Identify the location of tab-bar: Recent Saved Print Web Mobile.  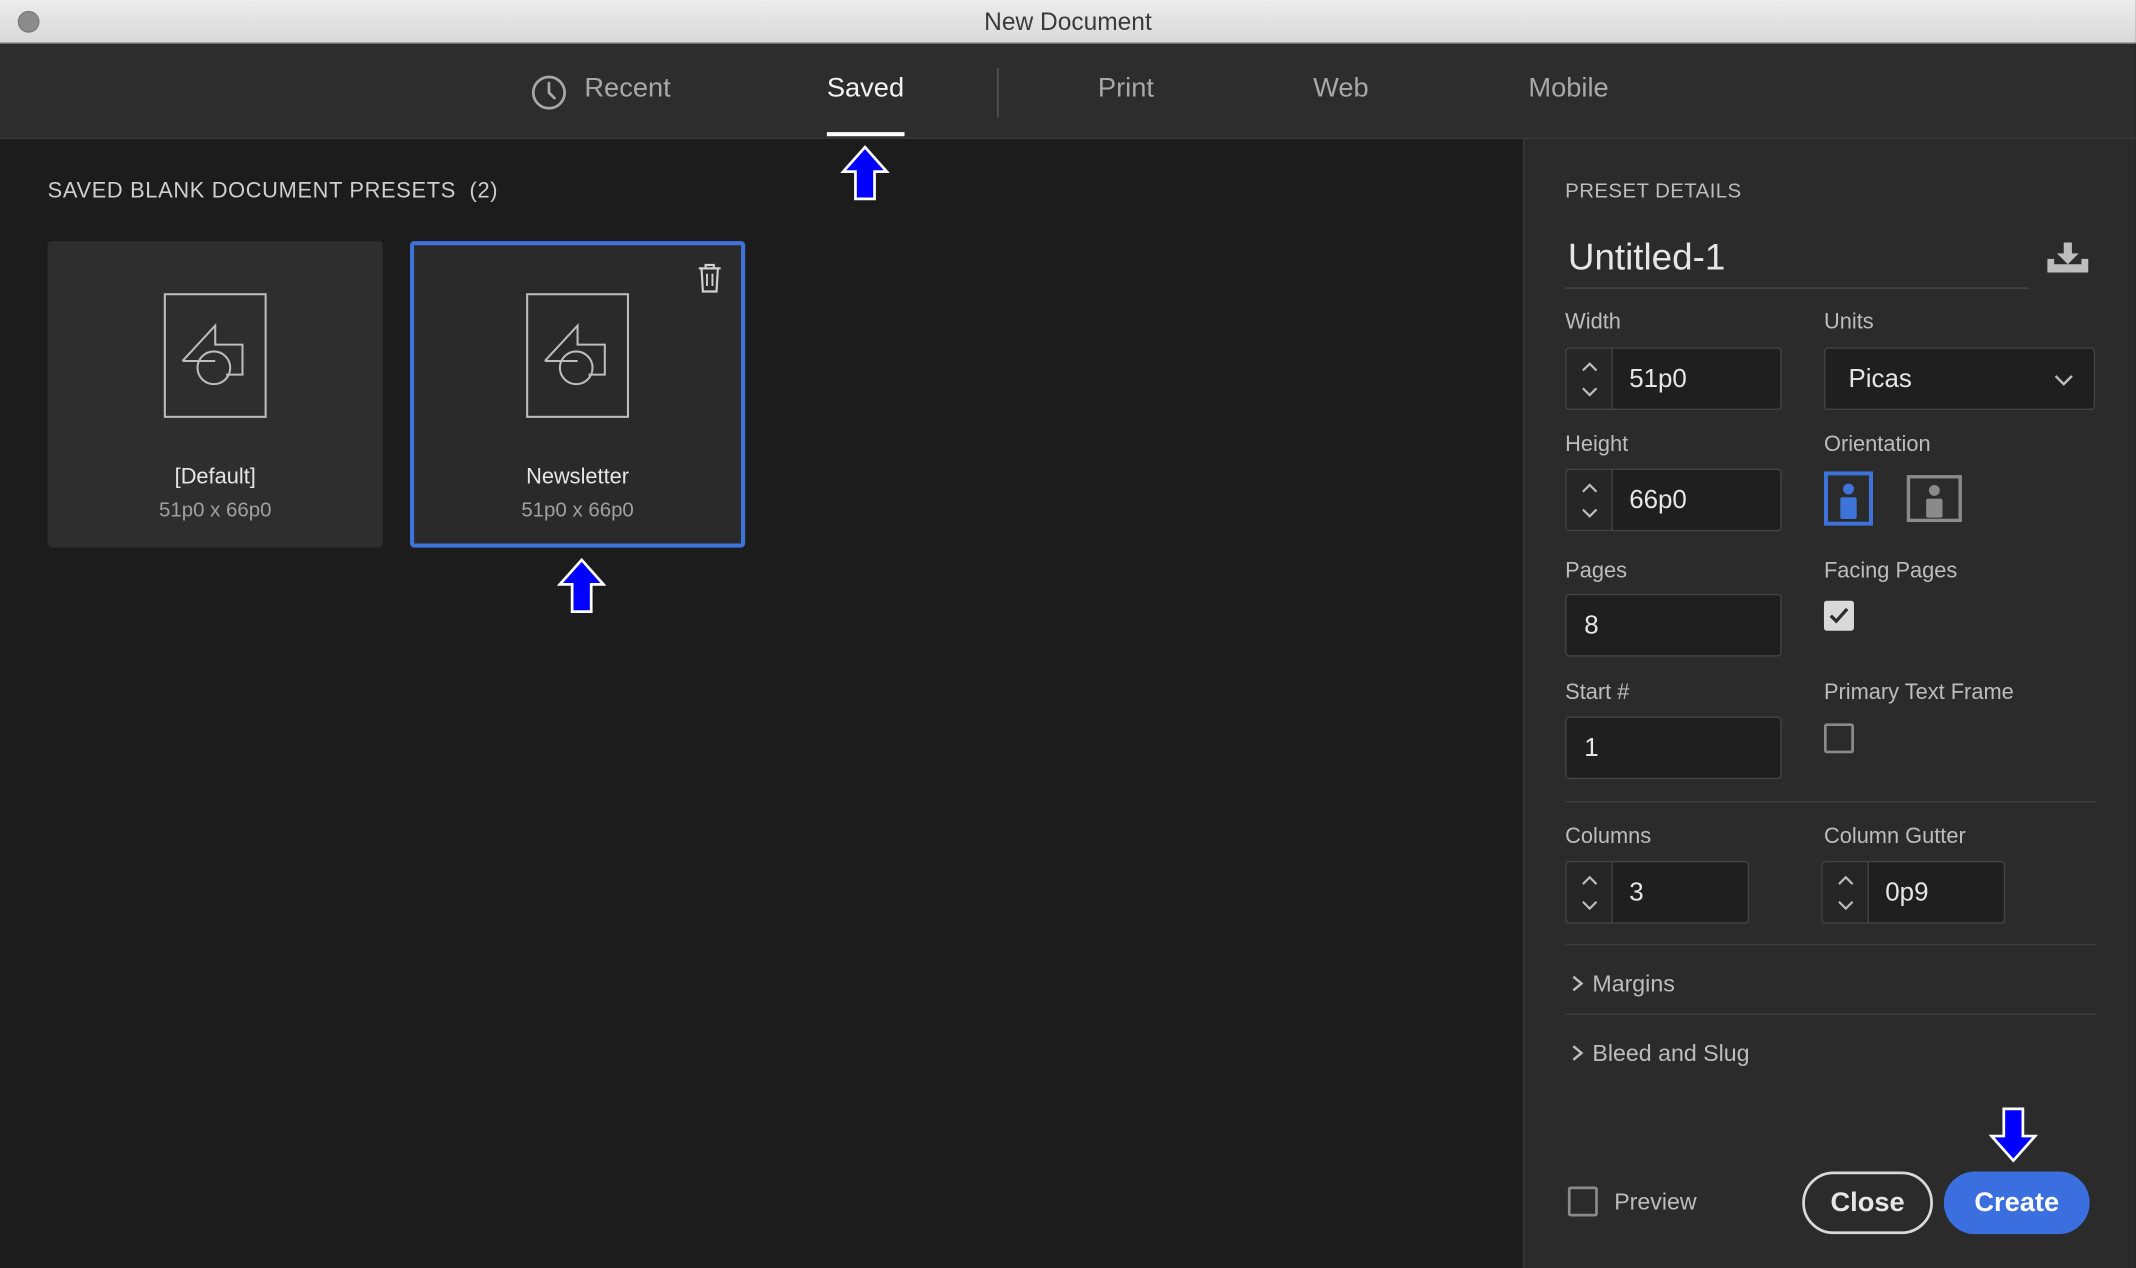
(1068, 91).